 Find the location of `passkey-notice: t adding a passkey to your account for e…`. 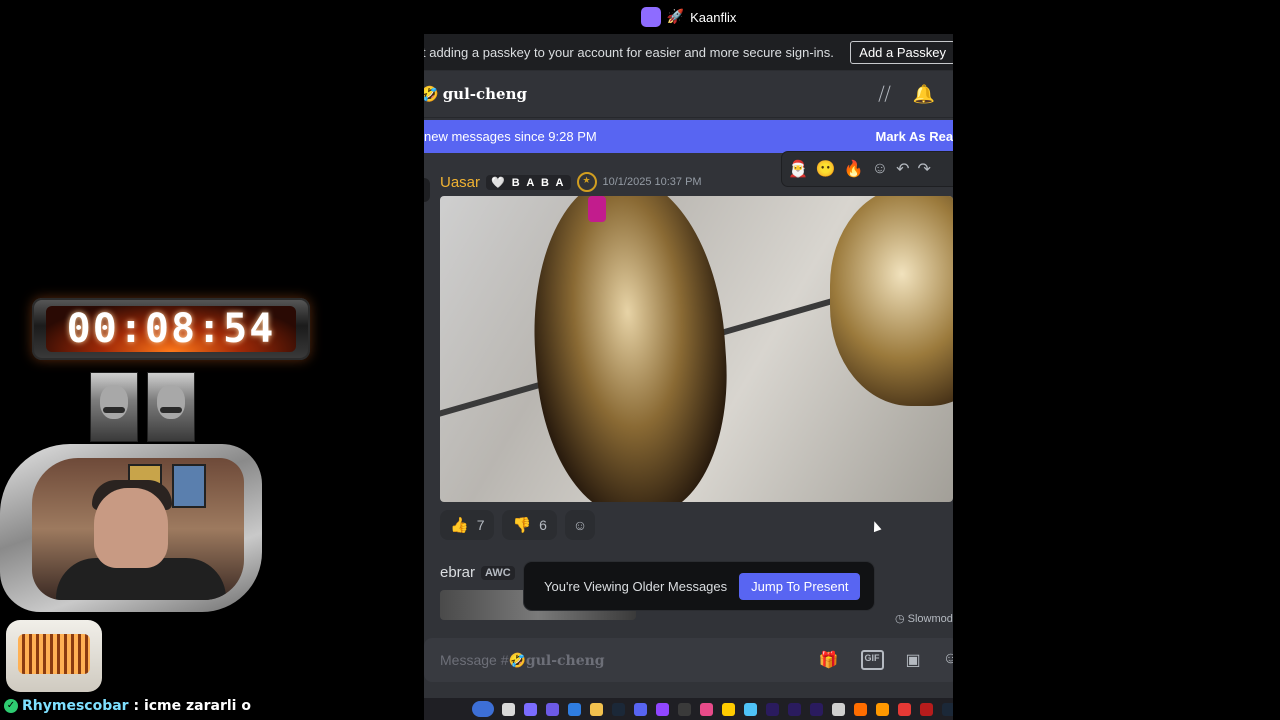

passkey-notice: t adding a passkey to your account for e… is located at coordinates (688, 52).